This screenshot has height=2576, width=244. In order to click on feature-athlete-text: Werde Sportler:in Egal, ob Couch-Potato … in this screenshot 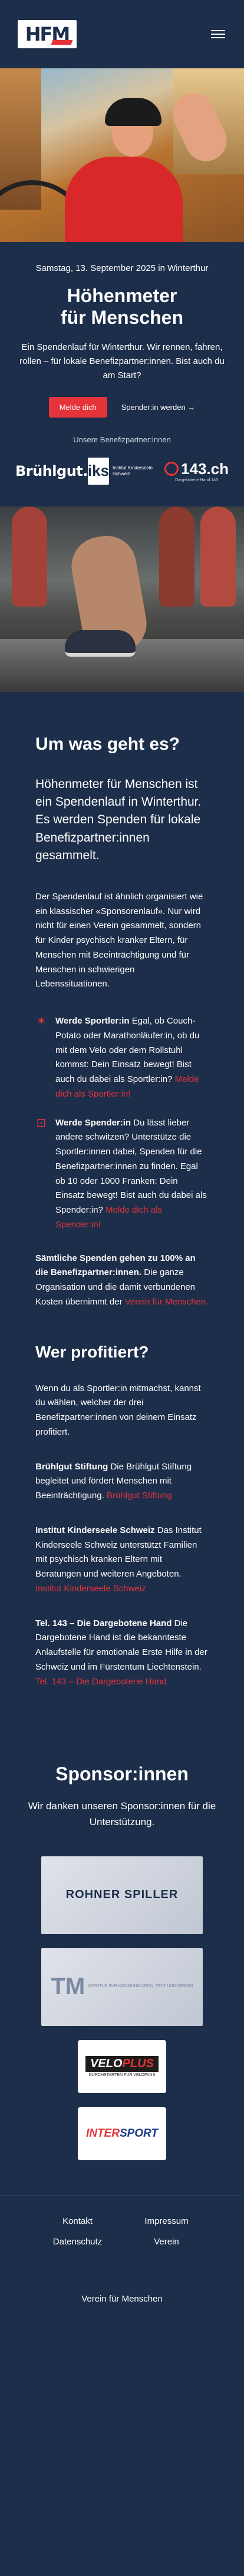, I will do `click(132, 1058)`.